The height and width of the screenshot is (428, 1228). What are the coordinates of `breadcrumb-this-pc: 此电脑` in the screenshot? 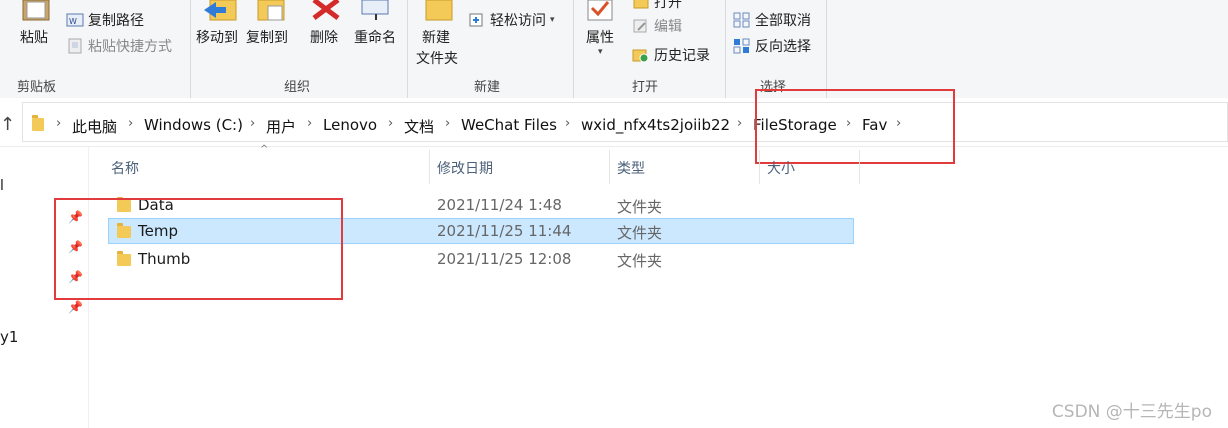 It's located at (94, 126).